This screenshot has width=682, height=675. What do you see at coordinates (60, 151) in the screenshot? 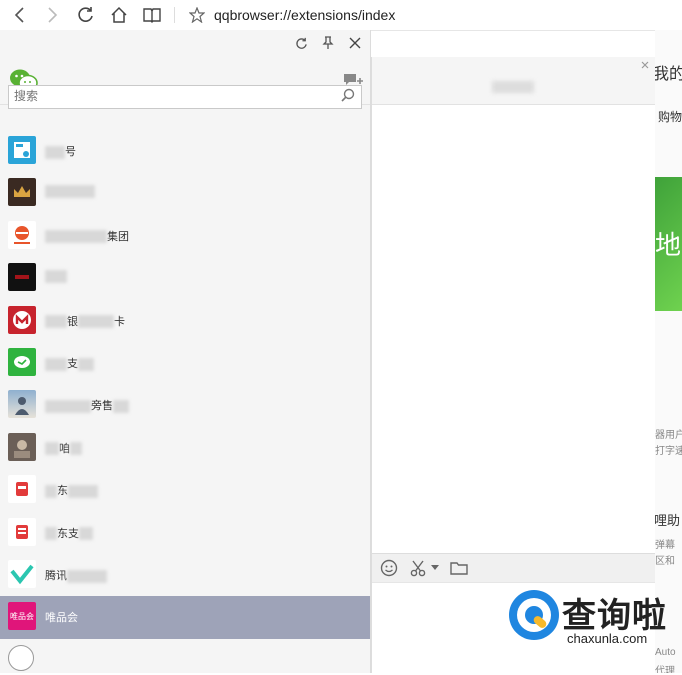
I see `contact-name: 号` at bounding box center [60, 151].